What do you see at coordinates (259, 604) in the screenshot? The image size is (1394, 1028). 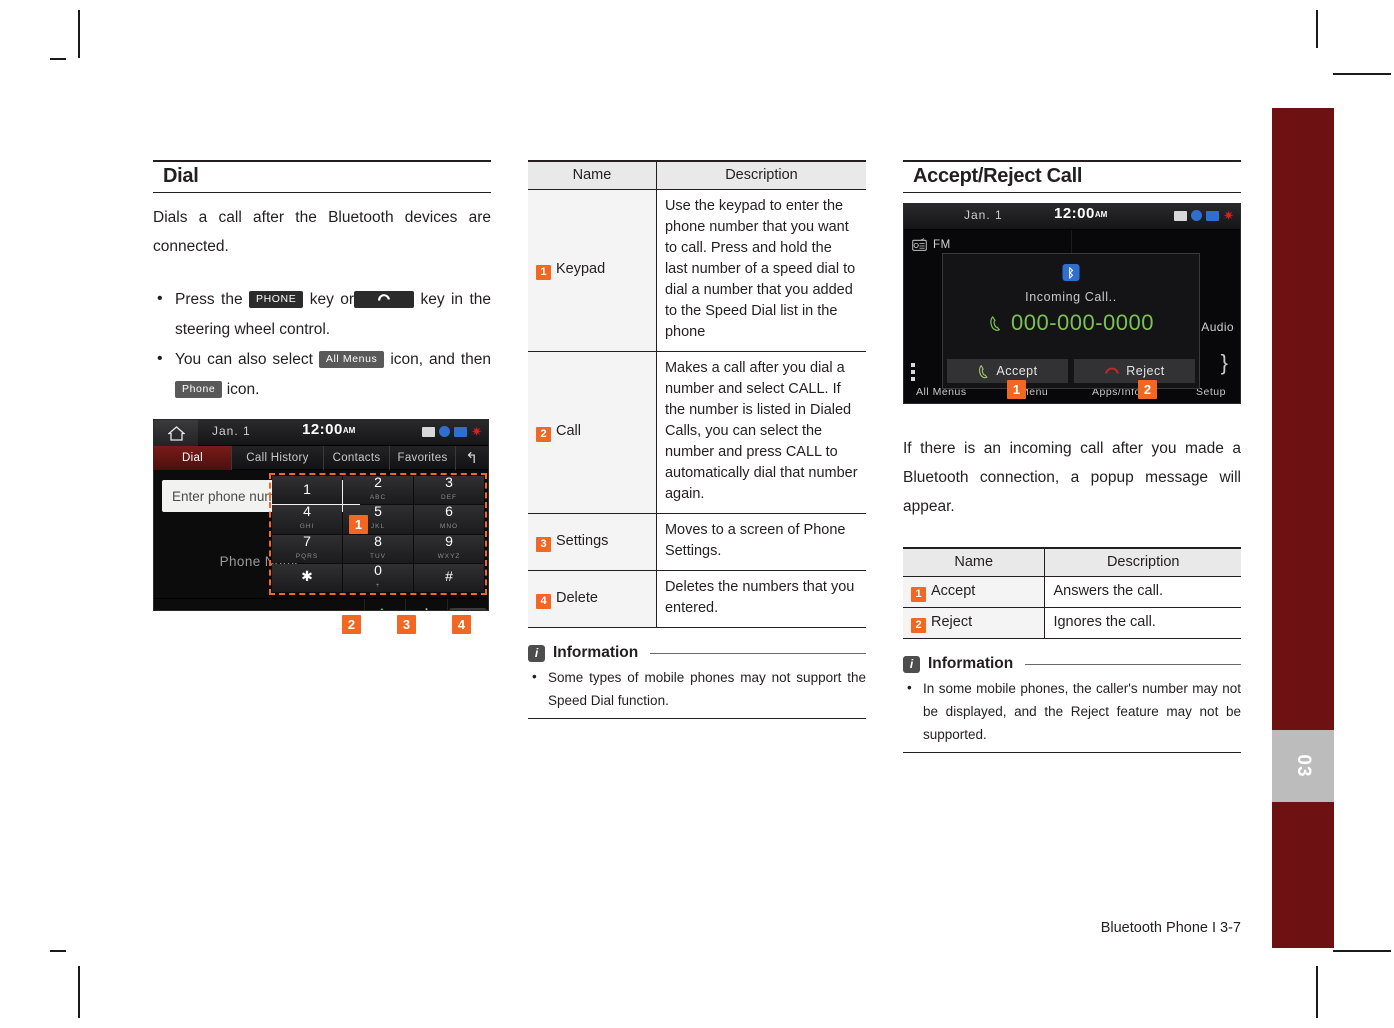 I see `action-bar-spacer` at bounding box center [259, 604].